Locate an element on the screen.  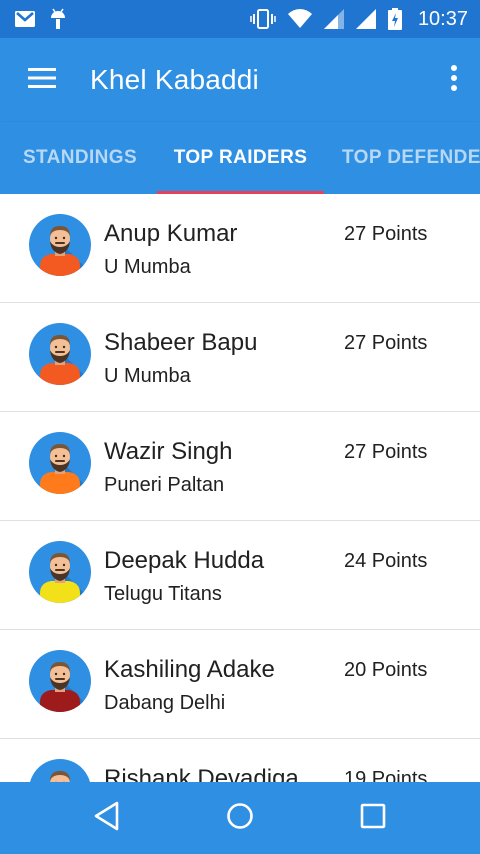
hamburger-menu-icon is located at coordinates (42, 80).